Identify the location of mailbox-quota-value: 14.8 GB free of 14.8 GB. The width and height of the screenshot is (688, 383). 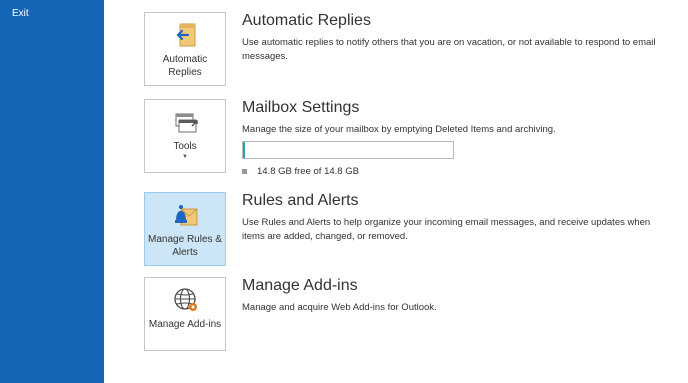
(308, 171).